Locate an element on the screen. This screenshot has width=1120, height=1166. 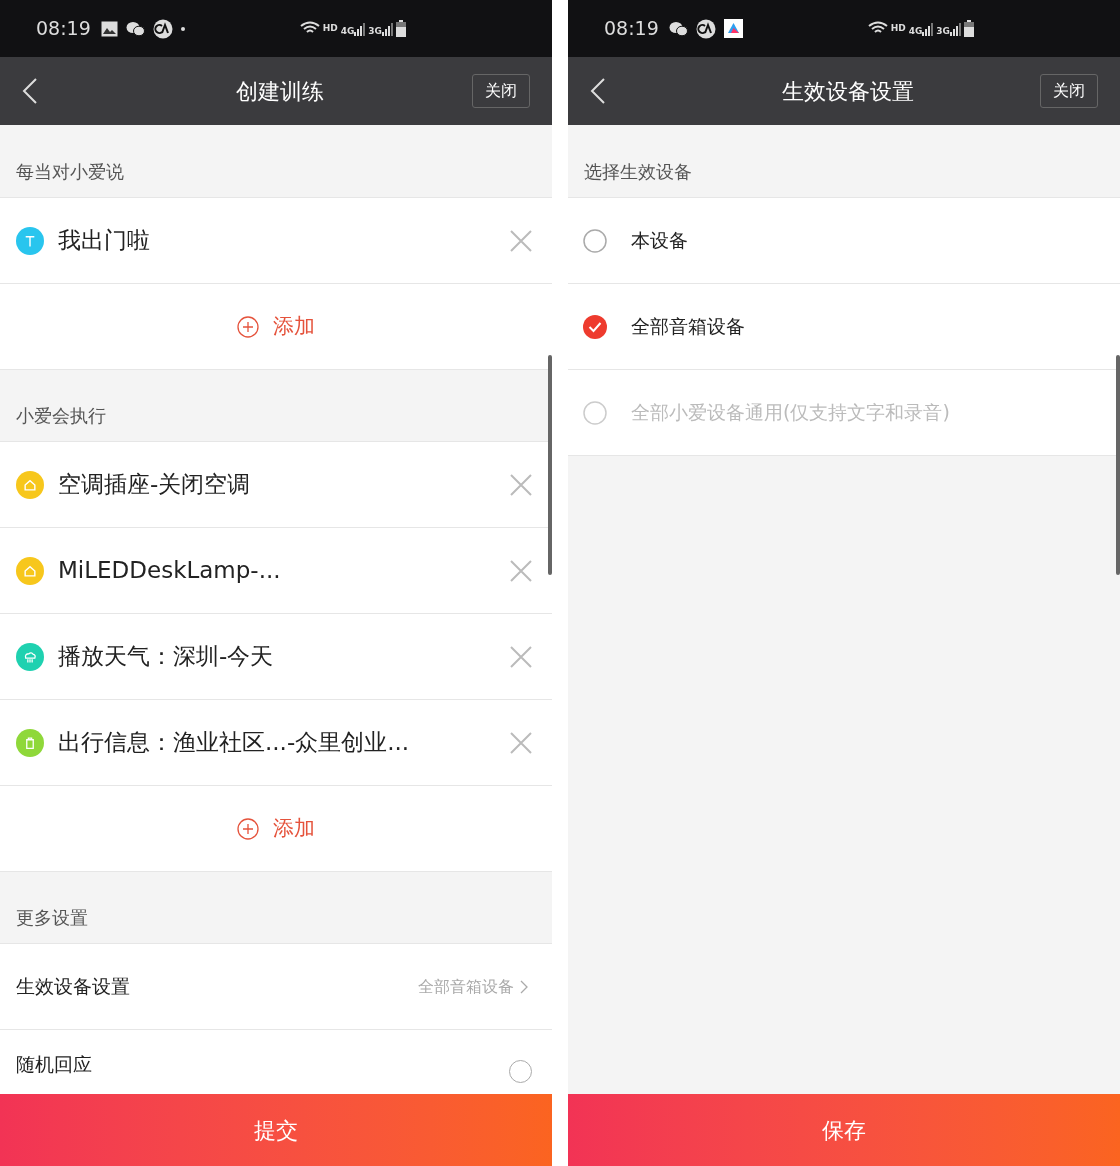
row-label: 随机回应 is located at coordinates (54, 1064).